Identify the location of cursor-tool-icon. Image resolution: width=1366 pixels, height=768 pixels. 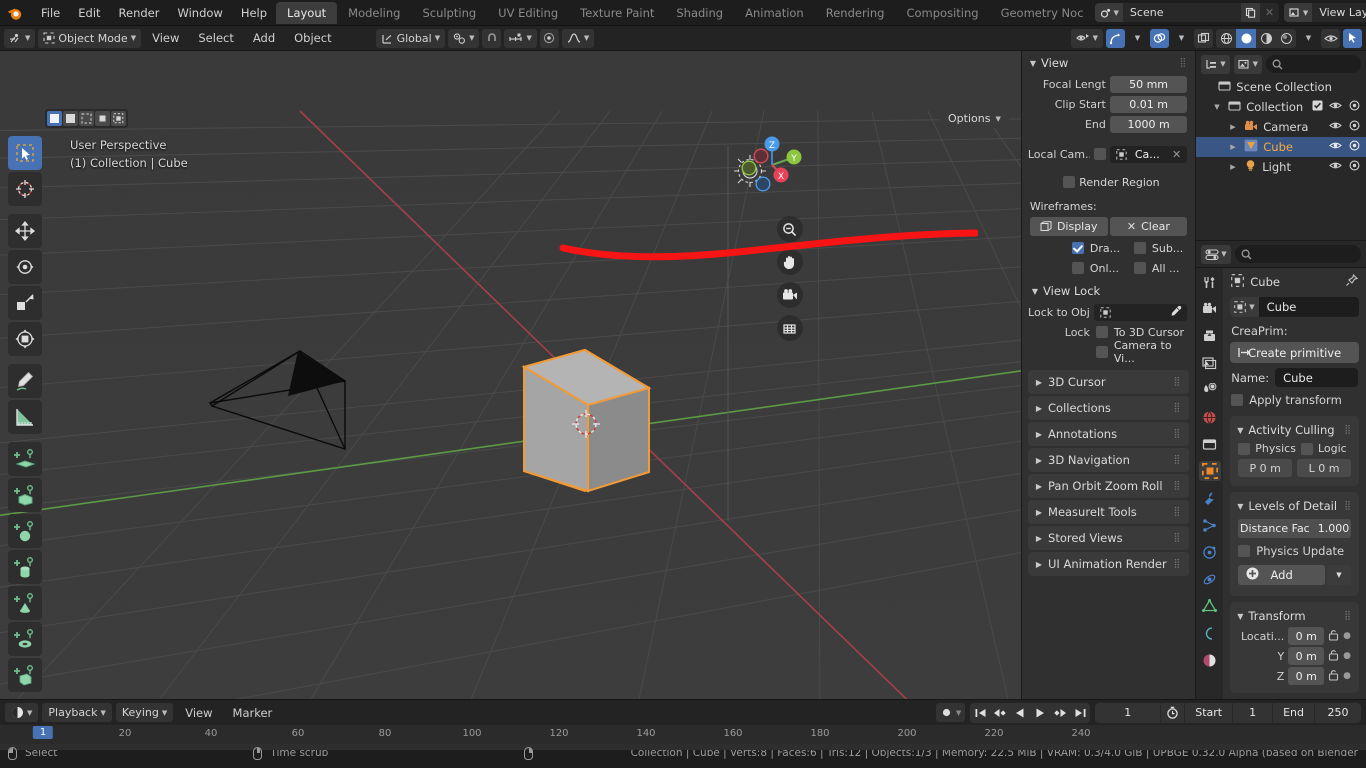
(25, 189).